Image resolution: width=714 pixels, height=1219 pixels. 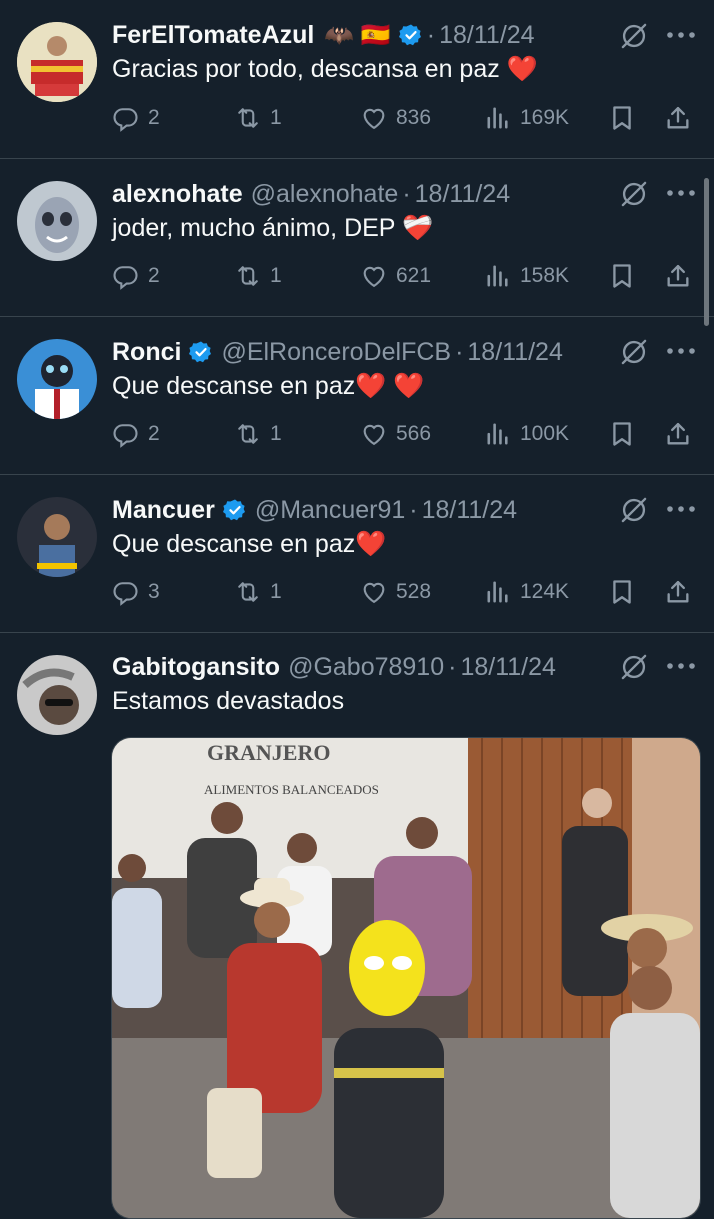 I want to click on tweet-text: Que descanse en paz❤️, so click(x=249, y=544).